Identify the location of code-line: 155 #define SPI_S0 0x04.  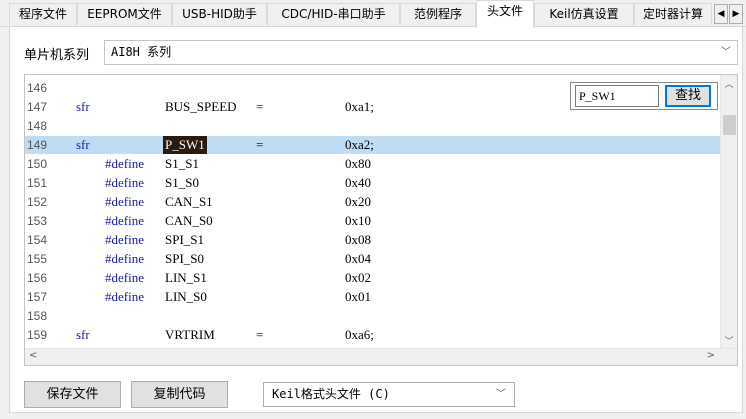
(373, 259).